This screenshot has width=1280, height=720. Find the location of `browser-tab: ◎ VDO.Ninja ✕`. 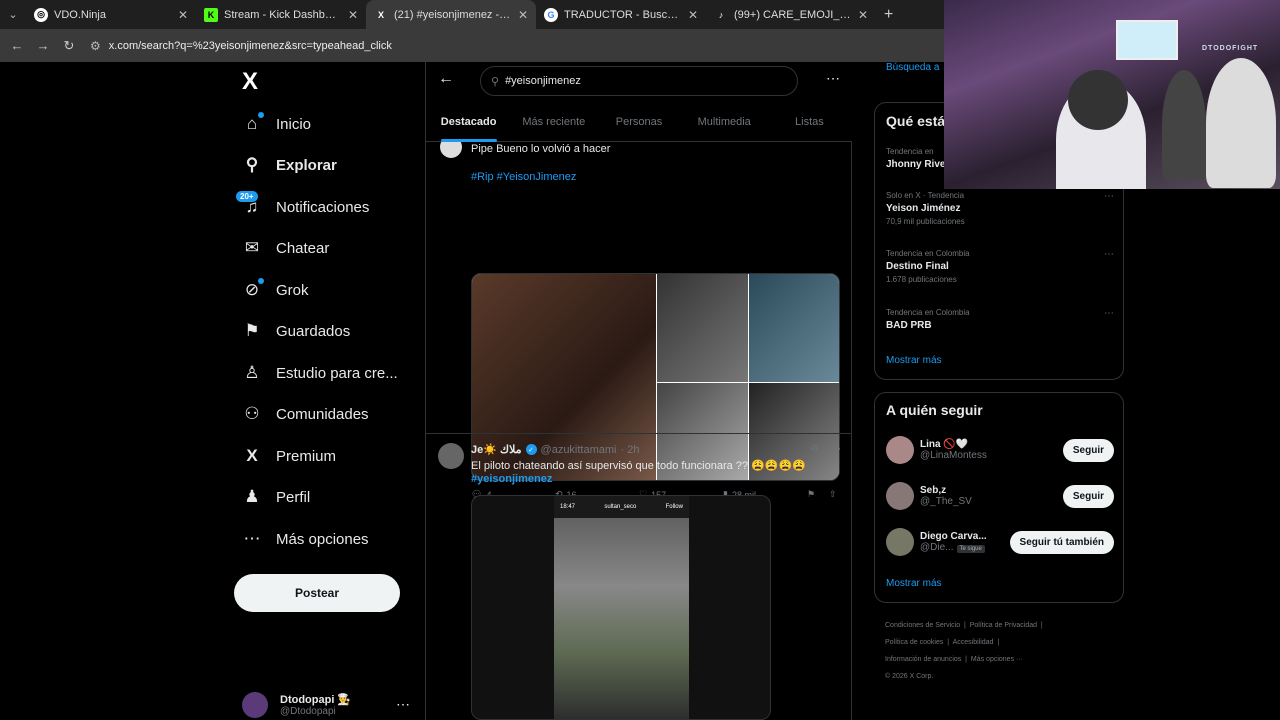

browser-tab: ◎ VDO.Ninja ✕ is located at coordinates (111, 14).